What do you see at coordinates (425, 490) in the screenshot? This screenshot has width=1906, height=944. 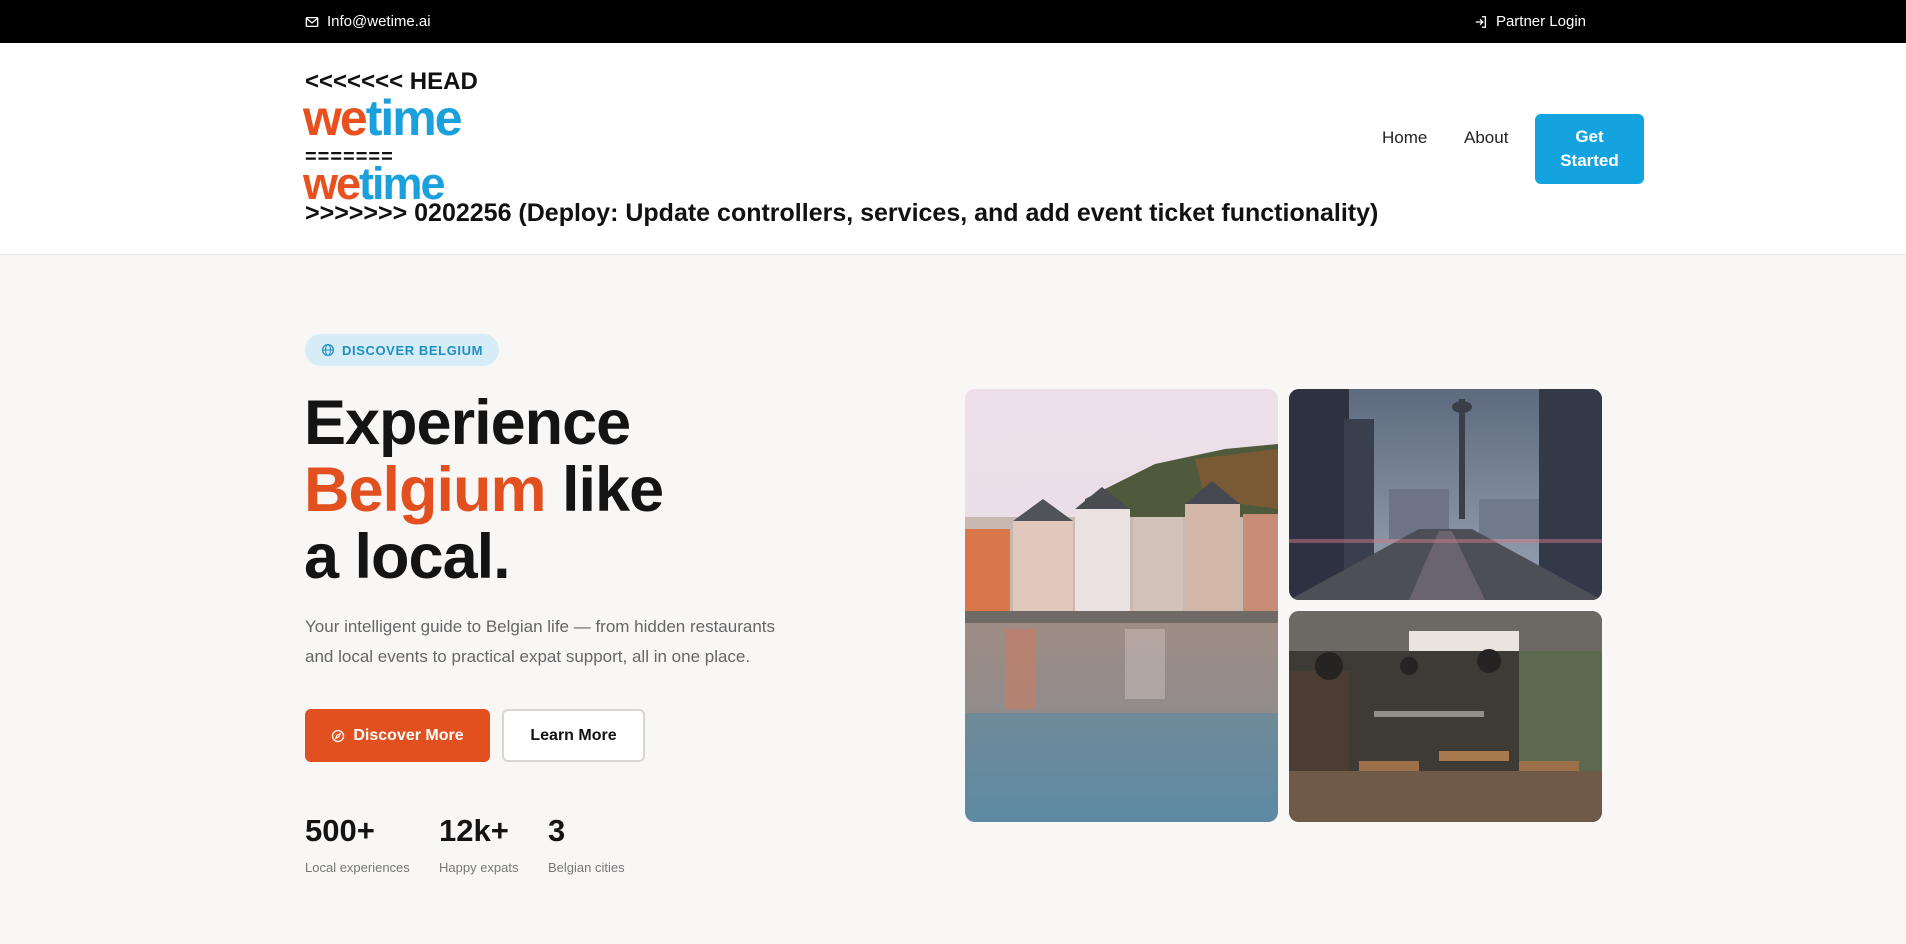 I see `headline-accent: Belgium` at bounding box center [425, 490].